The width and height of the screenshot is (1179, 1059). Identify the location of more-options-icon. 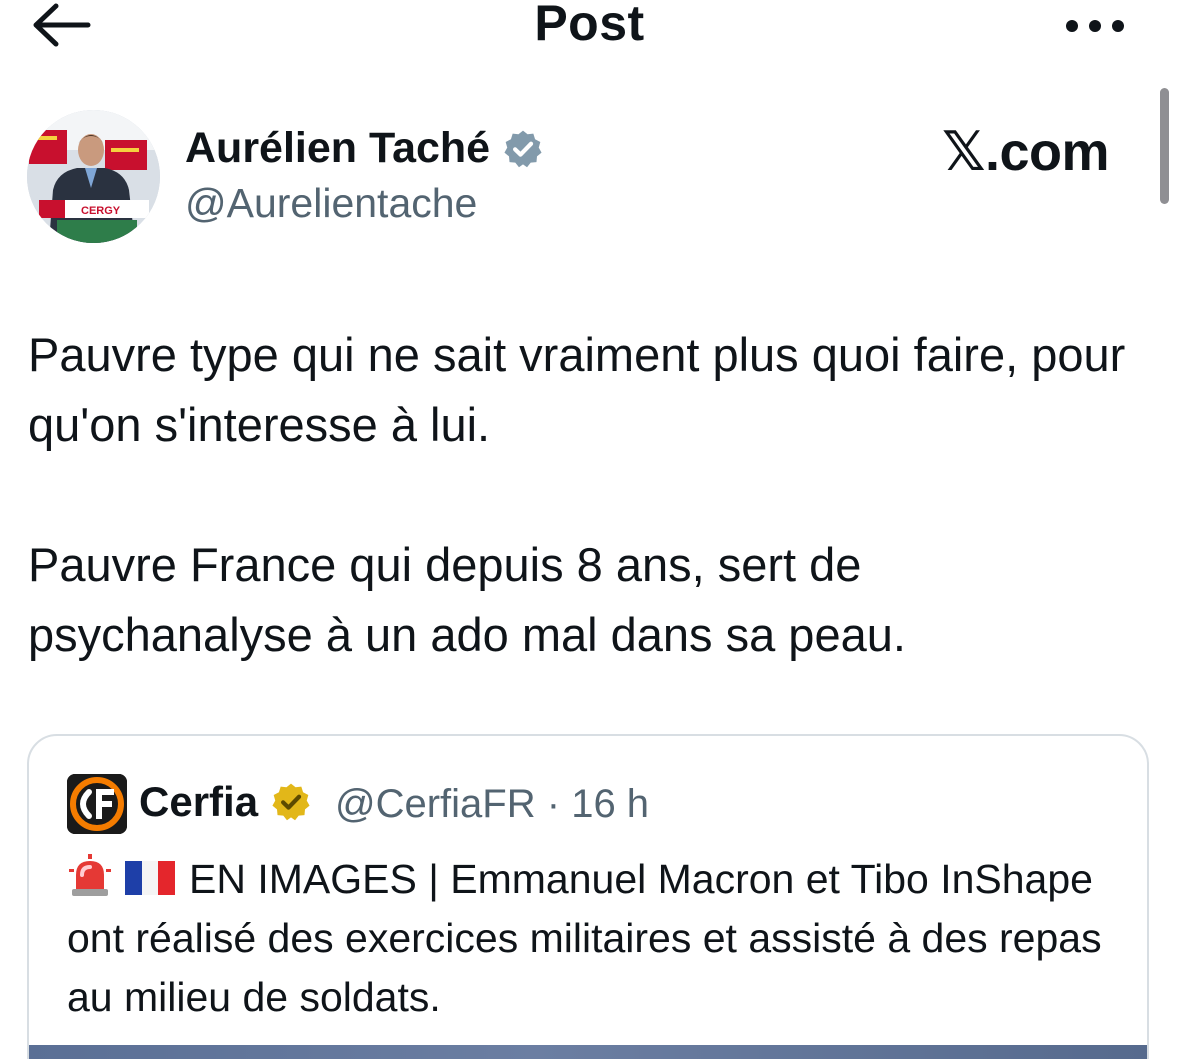
(1095, 24).